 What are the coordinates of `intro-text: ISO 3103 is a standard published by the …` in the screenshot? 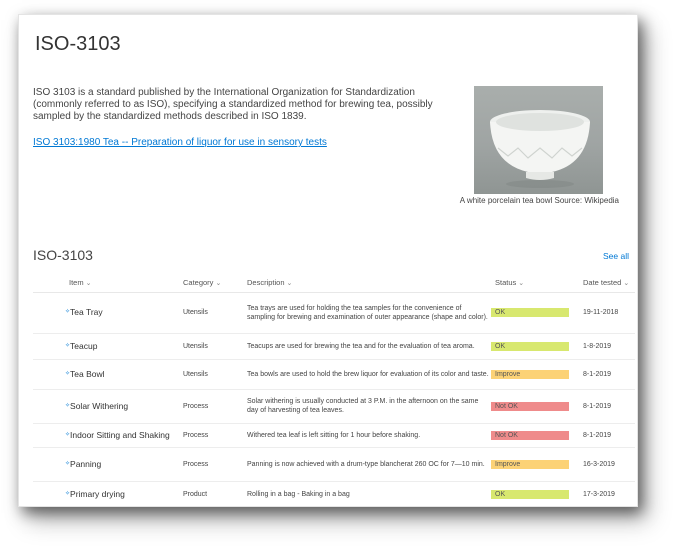 It's located at (233, 104).